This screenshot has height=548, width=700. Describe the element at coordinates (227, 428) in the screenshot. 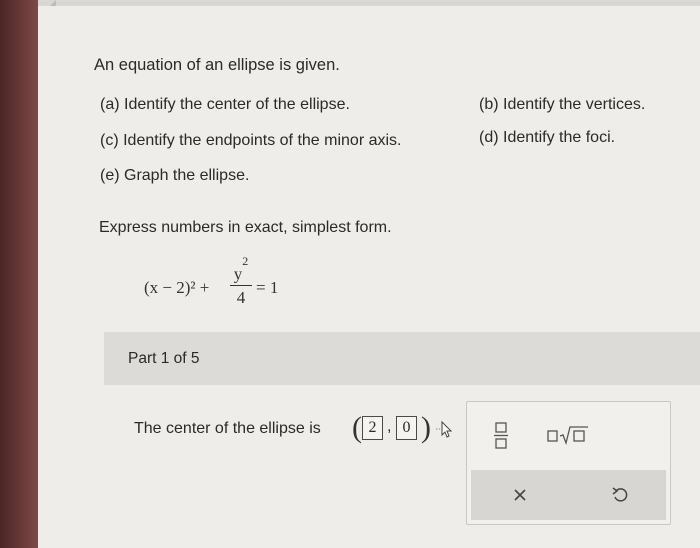

I see `answer-prompt: The center of the ellipse is` at that location.